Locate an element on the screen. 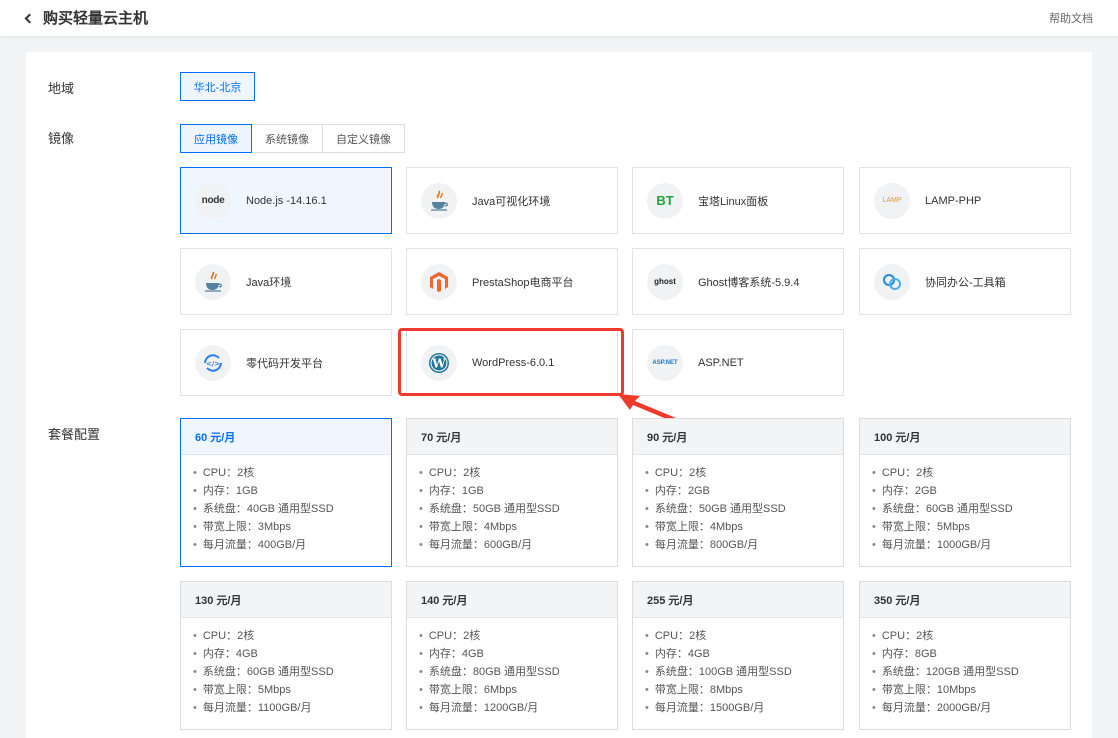  image-card-bt: BT 宝塔Linux面板 is located at coordinates (738, 200).